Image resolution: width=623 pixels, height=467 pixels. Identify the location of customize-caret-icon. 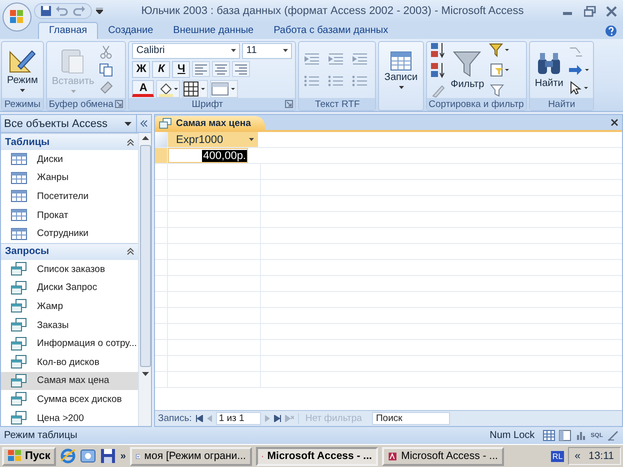
(99, 11).